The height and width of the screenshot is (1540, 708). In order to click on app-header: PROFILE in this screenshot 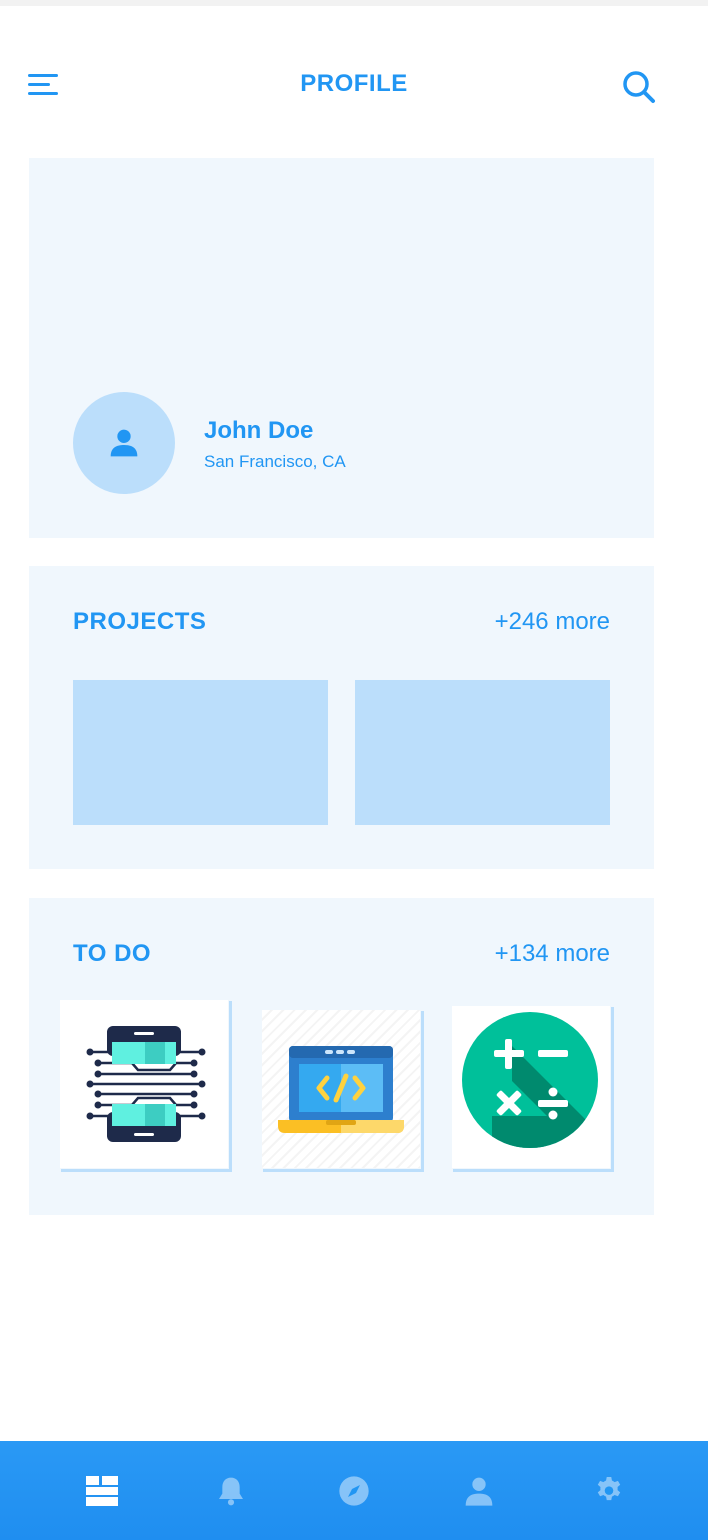, I will do `click(354, 85)`.